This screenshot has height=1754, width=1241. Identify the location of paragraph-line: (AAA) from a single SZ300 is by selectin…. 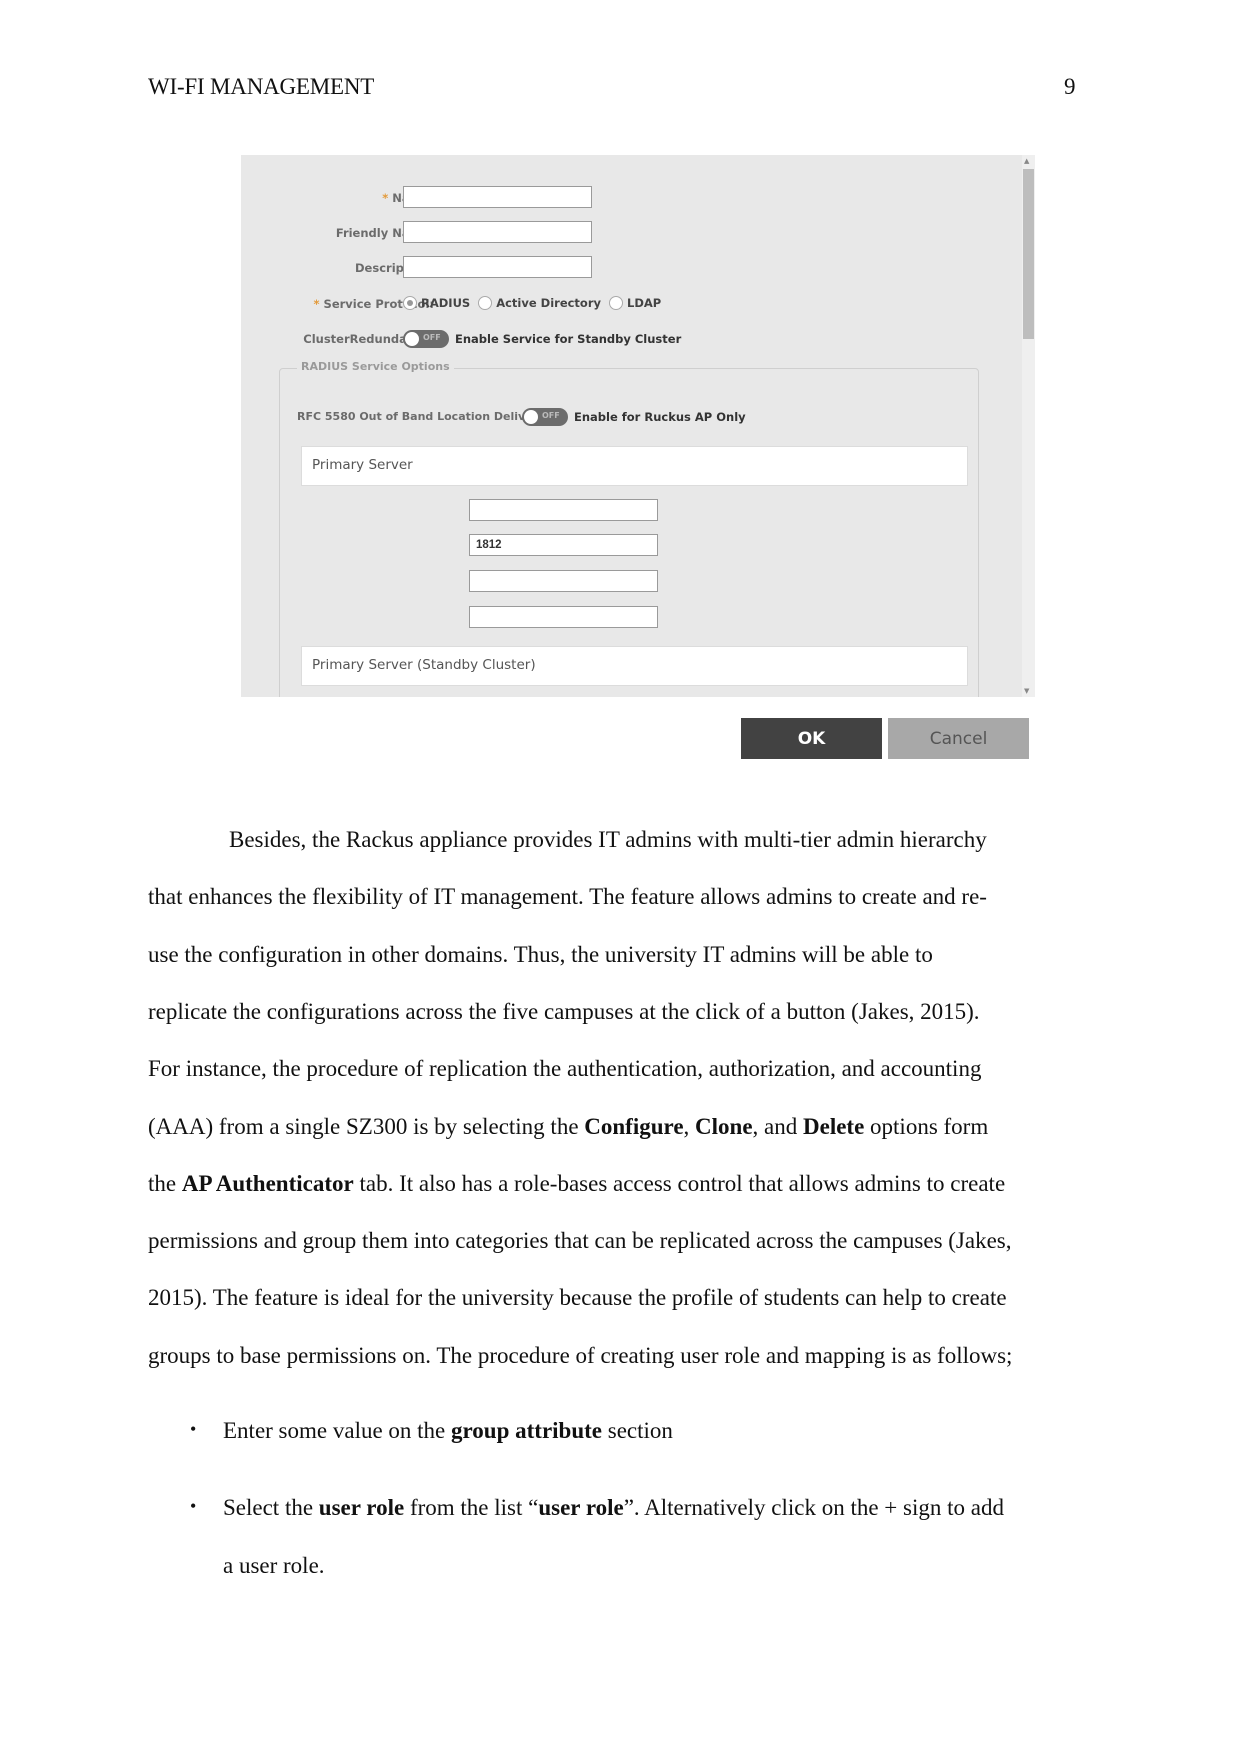
(568, 1127).